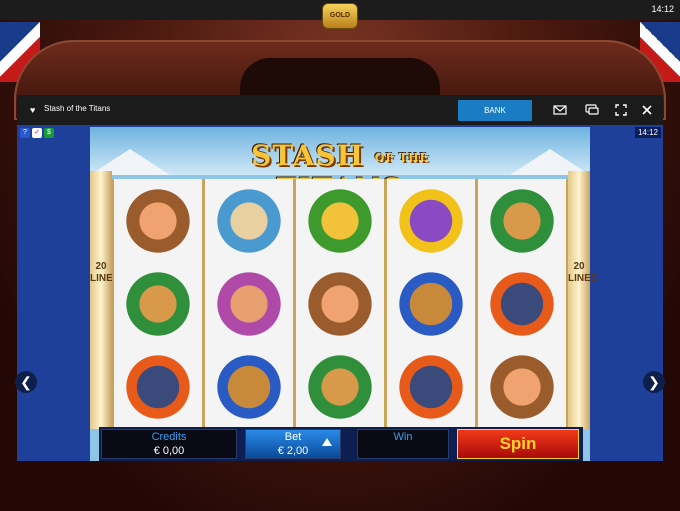 Image resolution: width=680 pixels, height=511 pixels. Describe the element at coordinates (105, 272) in the screenshot. I see `paylines-label-left: 20 LINES` at that location.